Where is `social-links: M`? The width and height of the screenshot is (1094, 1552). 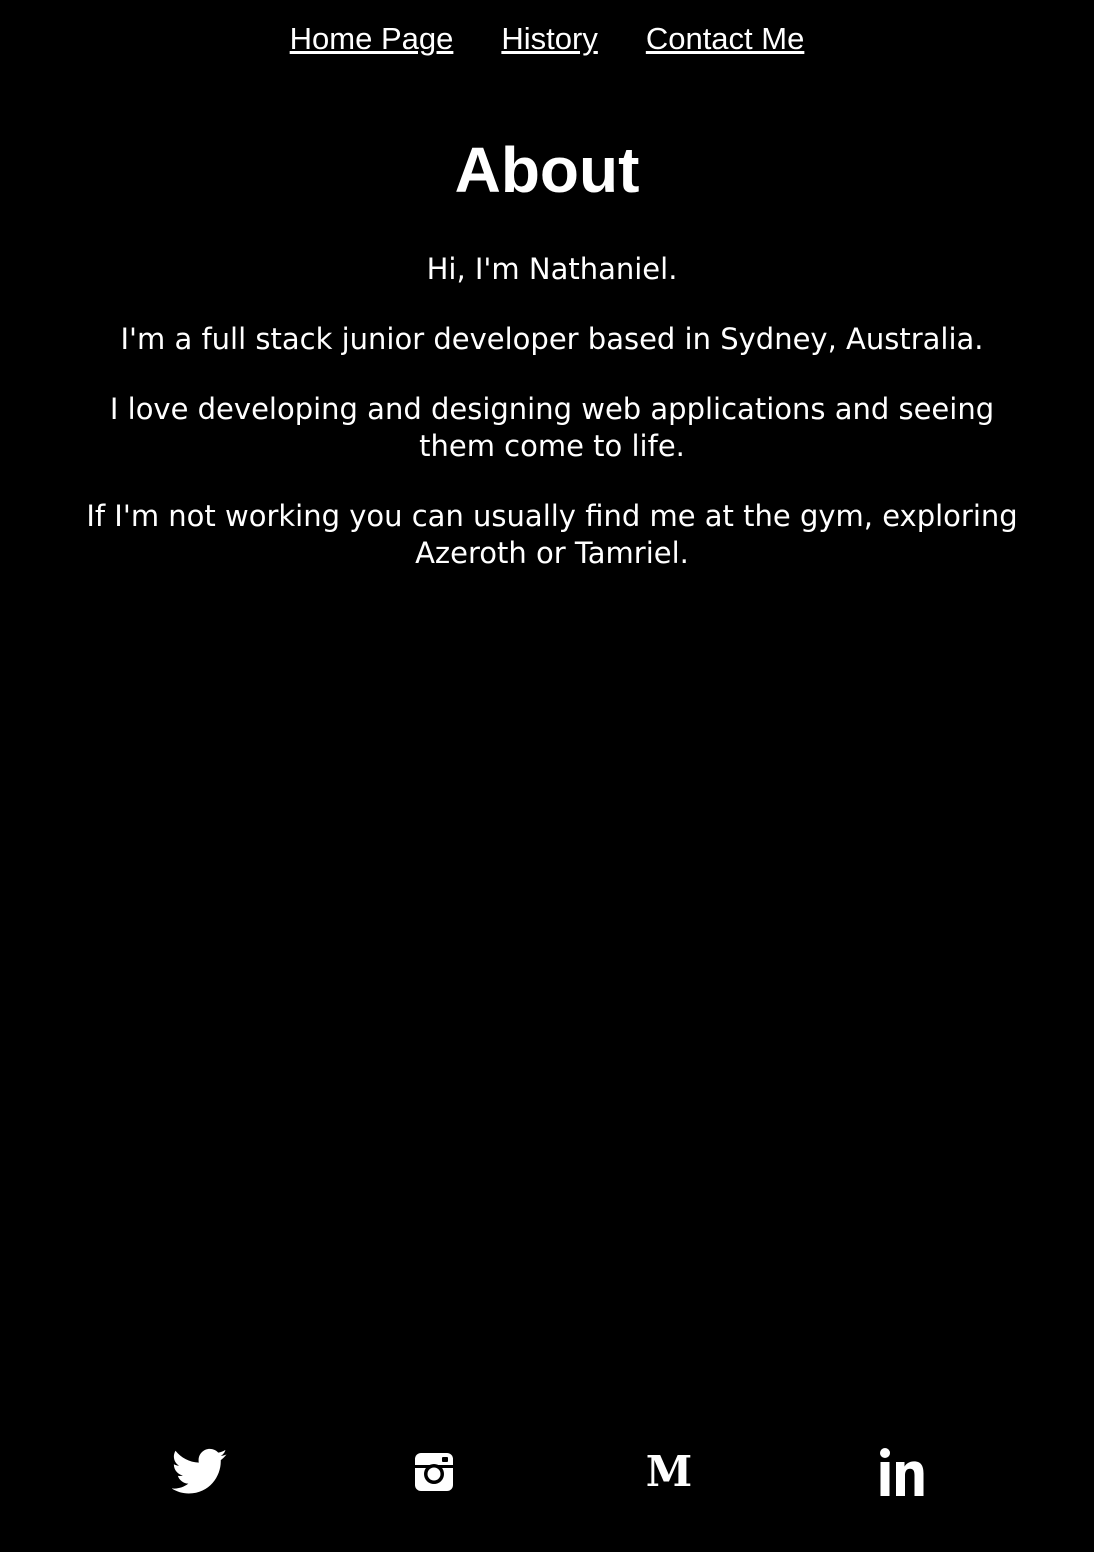 social-links: M is located at coordinates (547, 1472).